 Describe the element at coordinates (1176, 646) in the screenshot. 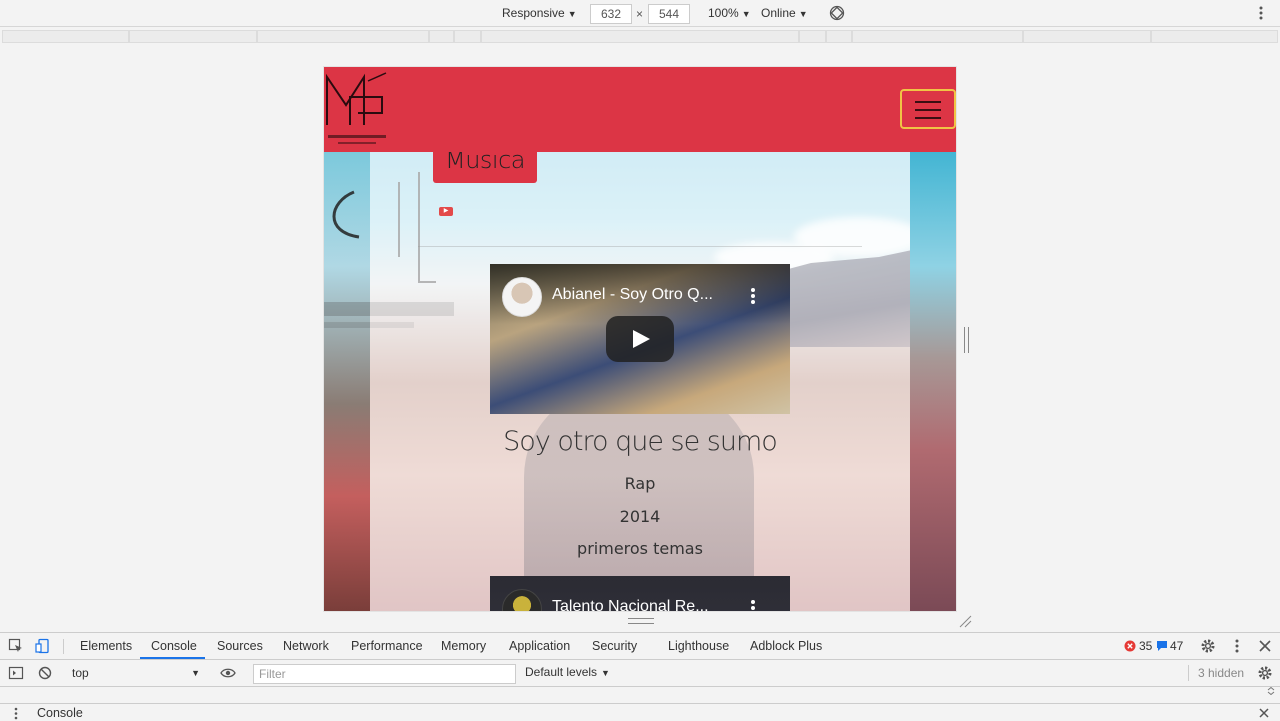

I see `message-count: 47` at that location.